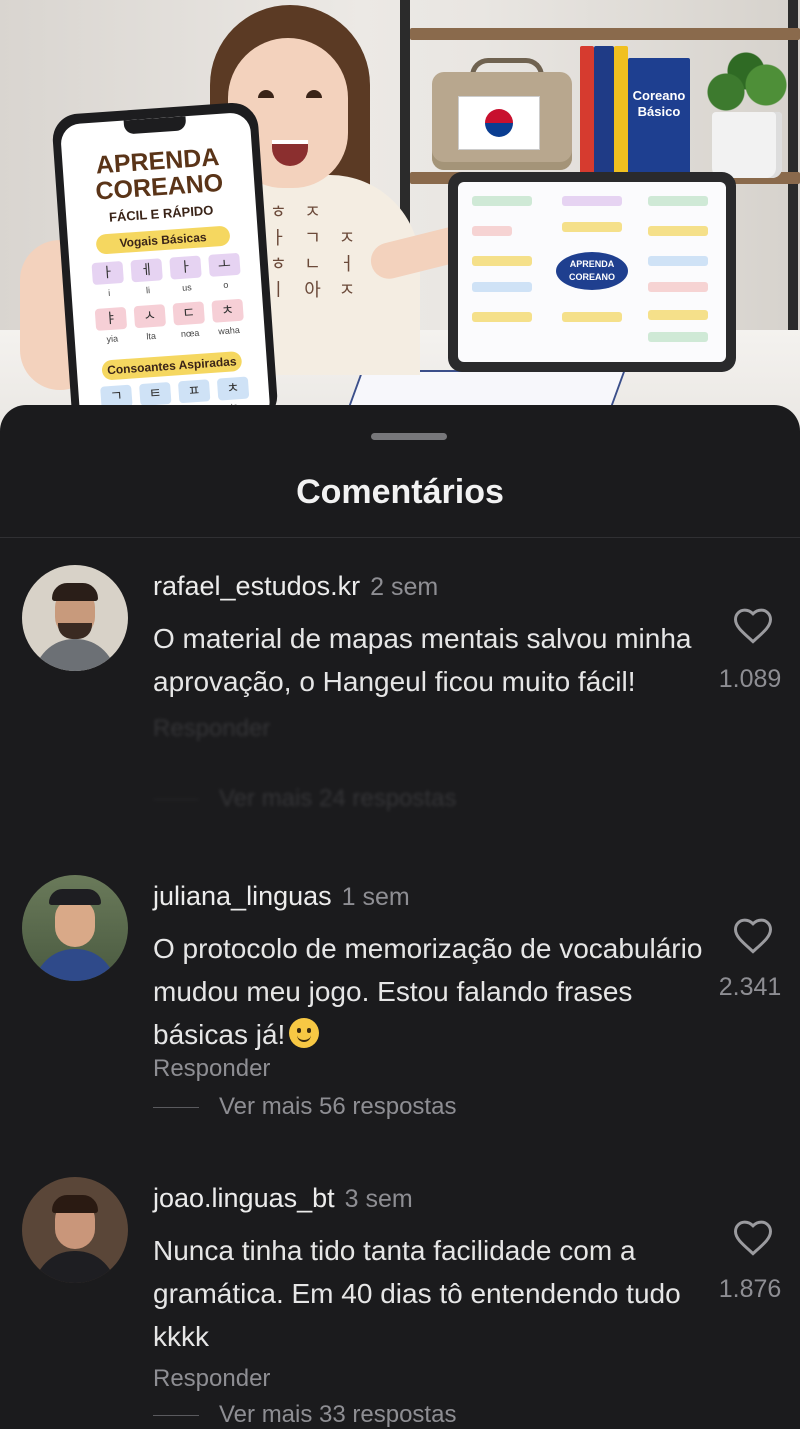 Image resolution: width=800 pixels, height=1429 pixels. I want to click on plant, so click(746, 85).